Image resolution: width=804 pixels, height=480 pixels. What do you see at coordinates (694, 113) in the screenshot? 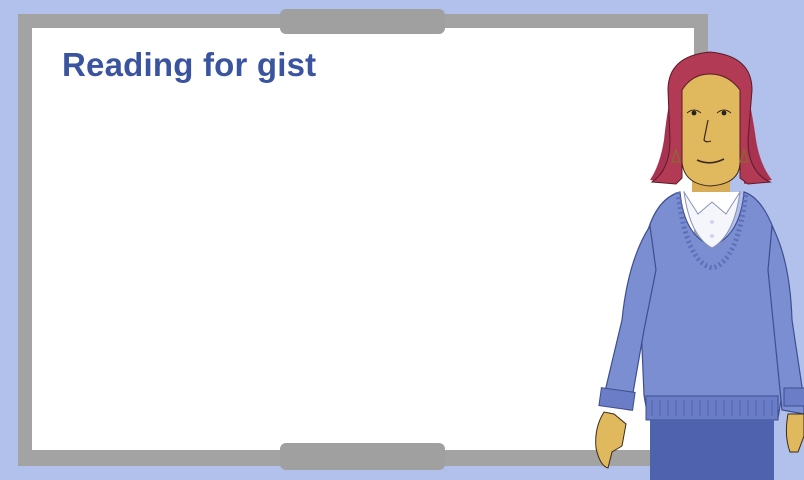
I see `left-eye` at bounding box center [694, 113].